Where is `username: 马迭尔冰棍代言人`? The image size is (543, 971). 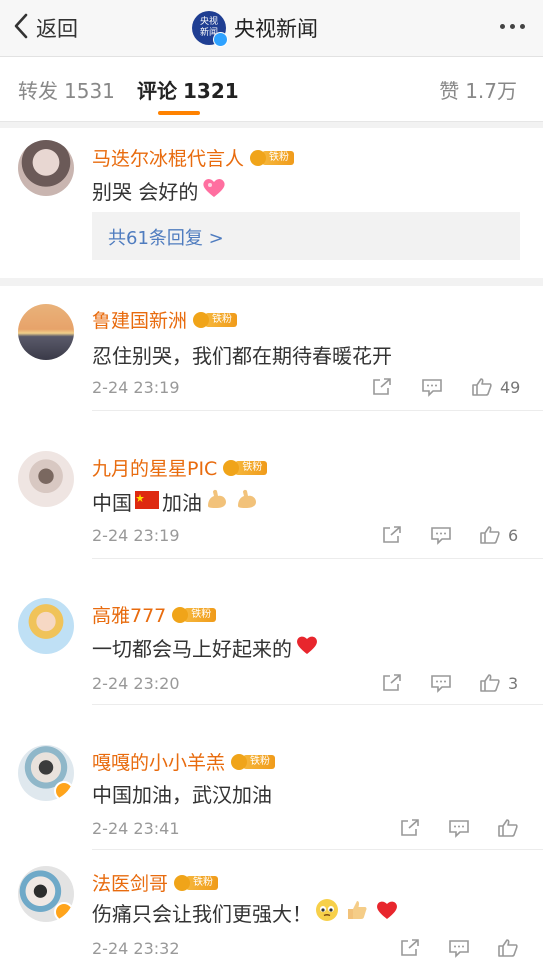
username: 马迭尔冰棍代言人 is located at coordinates (168, 157).